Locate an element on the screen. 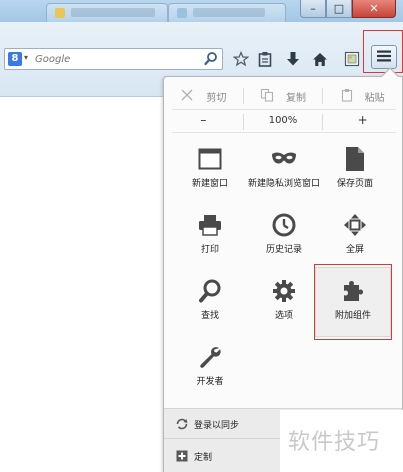 The width and height of the screenshot is (403, 472). copy-button: 复制 is located at coordinates (283, 96).